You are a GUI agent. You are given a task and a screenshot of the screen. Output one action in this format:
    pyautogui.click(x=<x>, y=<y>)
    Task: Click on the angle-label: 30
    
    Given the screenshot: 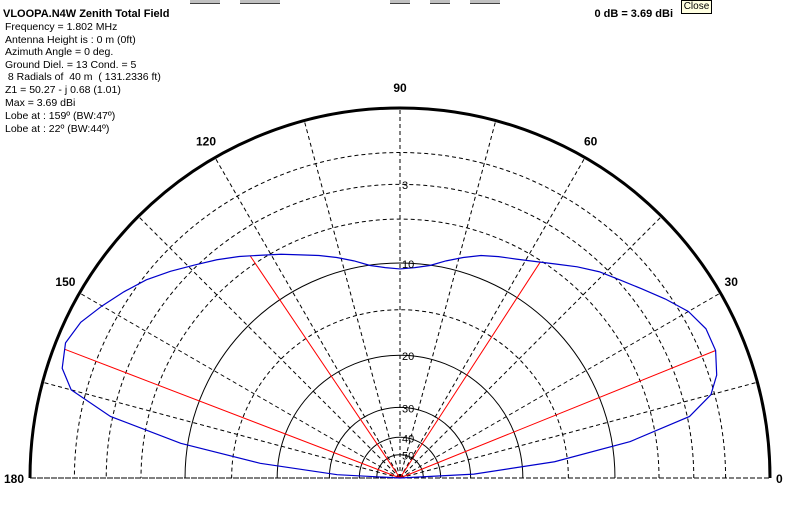 What is the action you would take?
    pyautogui.click(x=732, y=282)
    